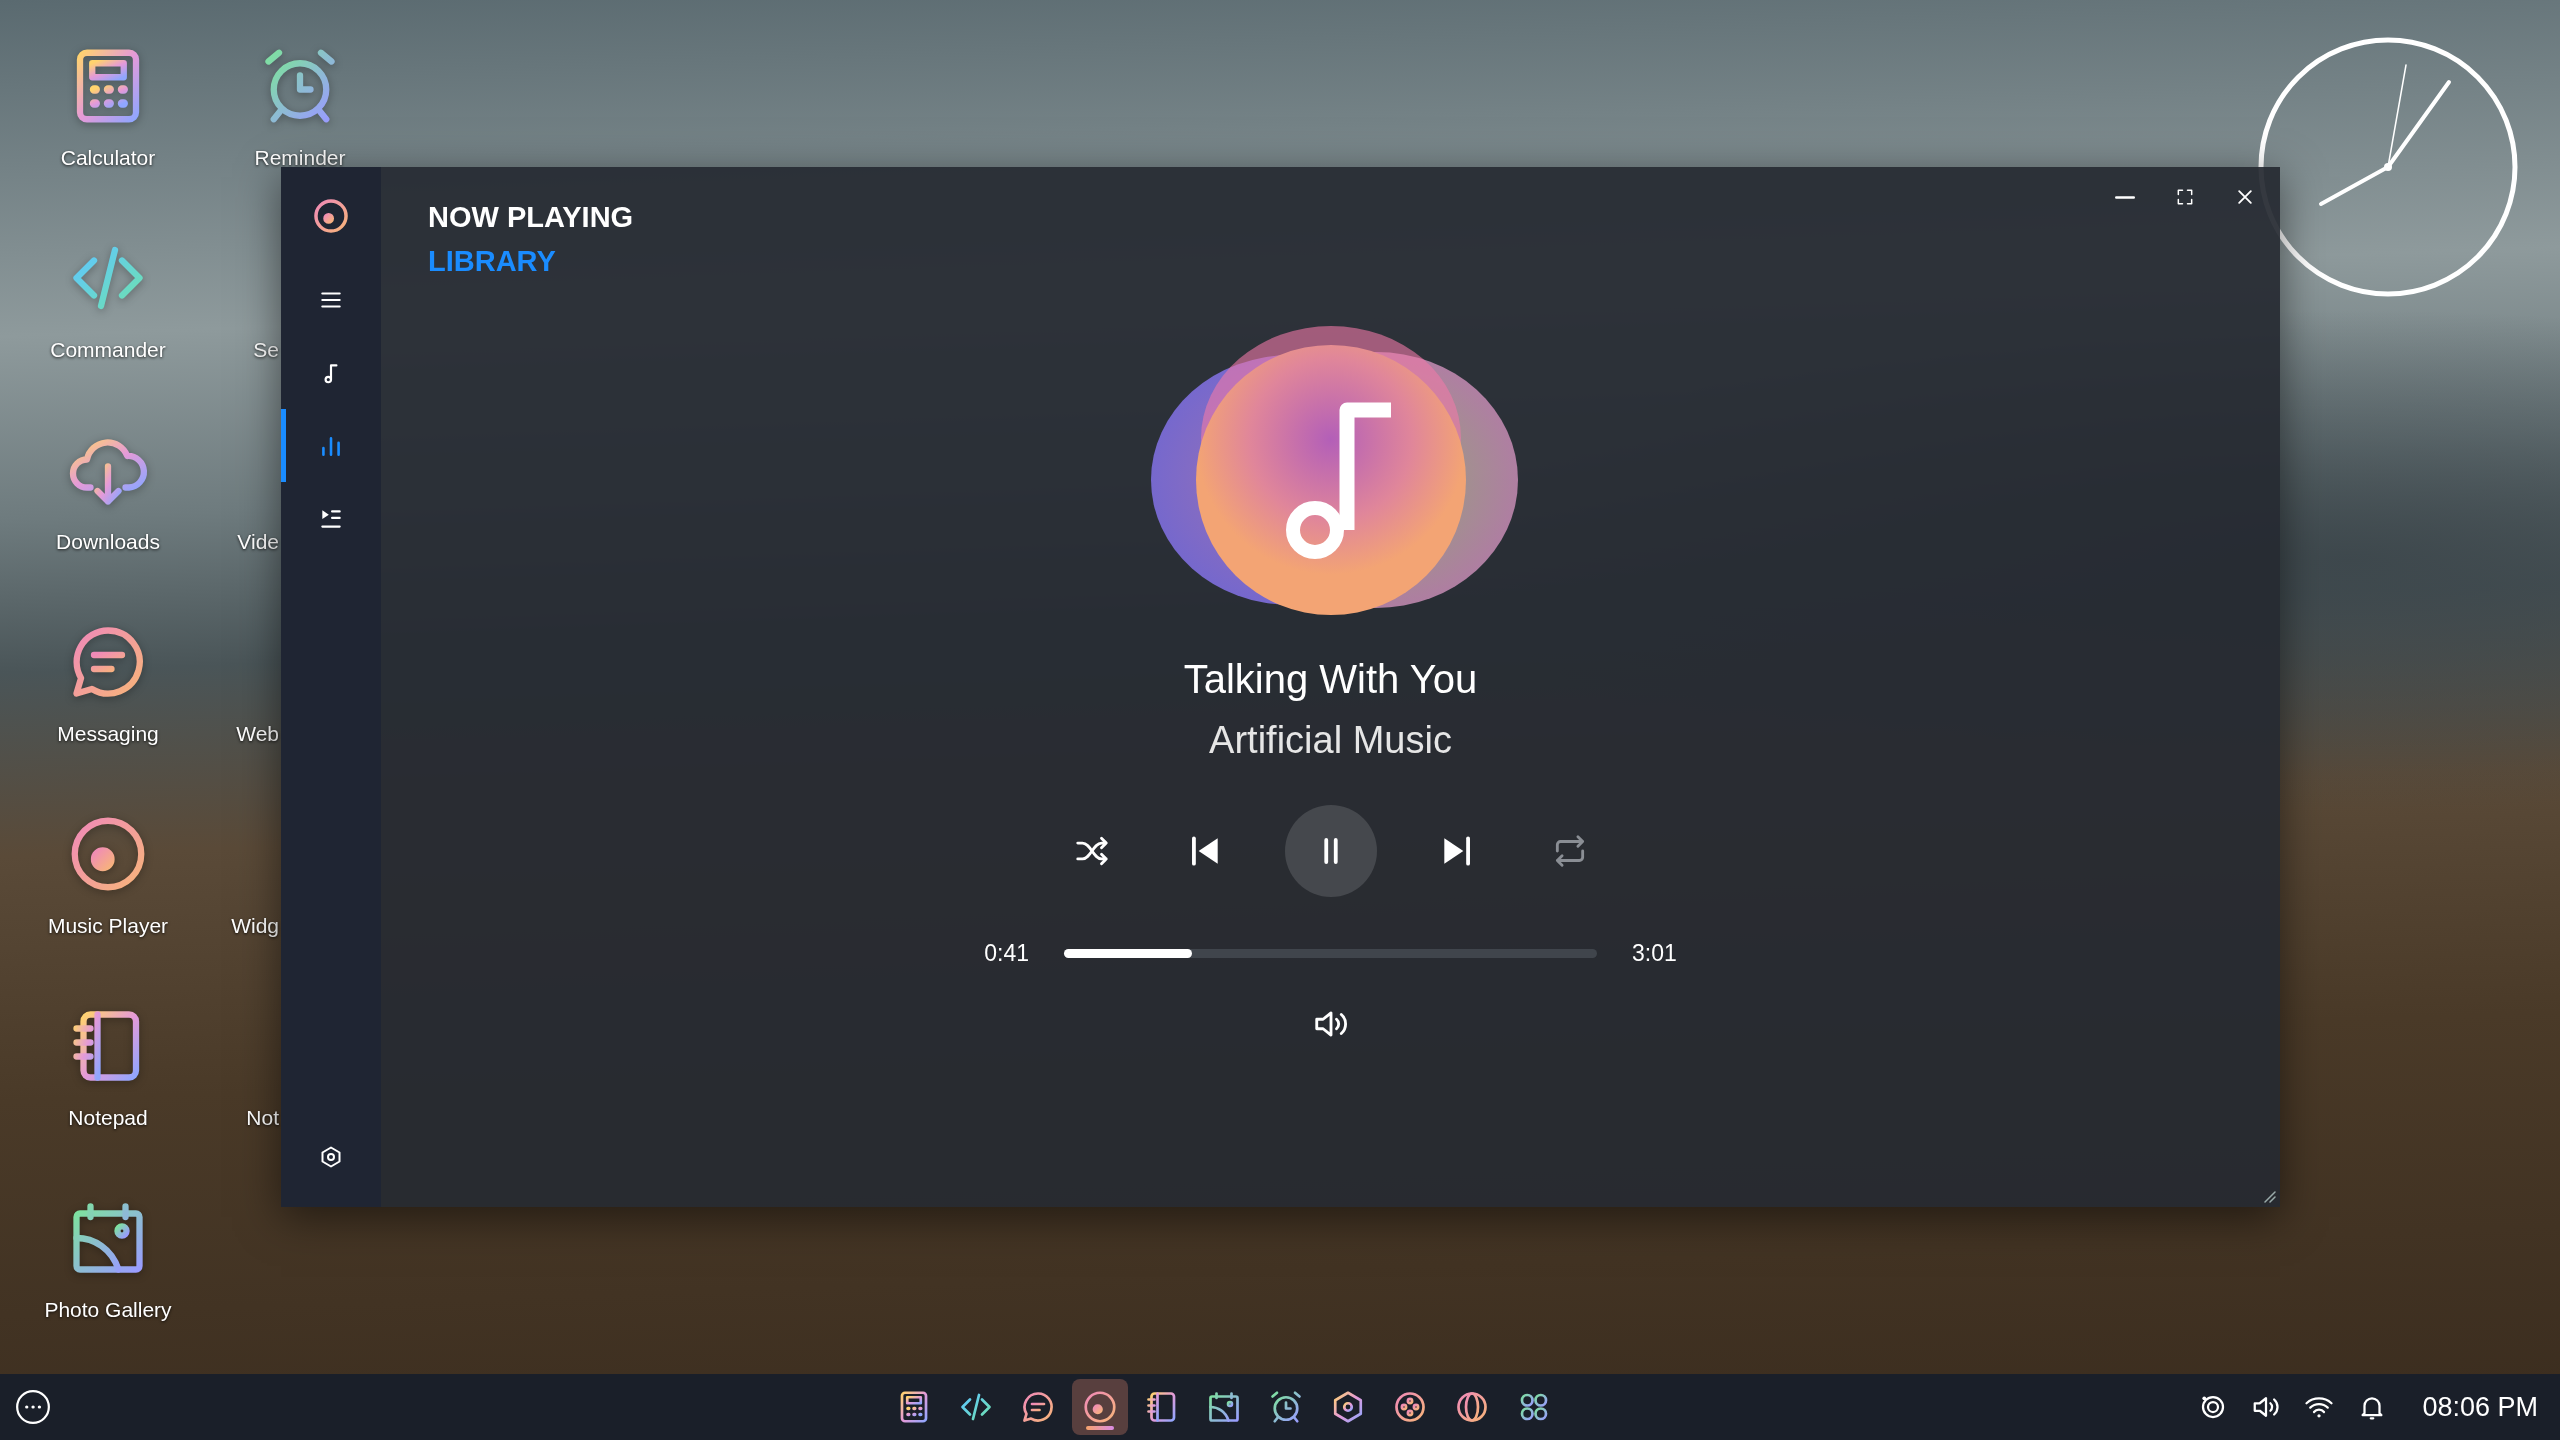 This screenshot has width=2560, height=1440. What do you see at coordinates (1654, 953) in the screenshot?
I see `total-duration: 3:01` at bounding box center [1654, 953].